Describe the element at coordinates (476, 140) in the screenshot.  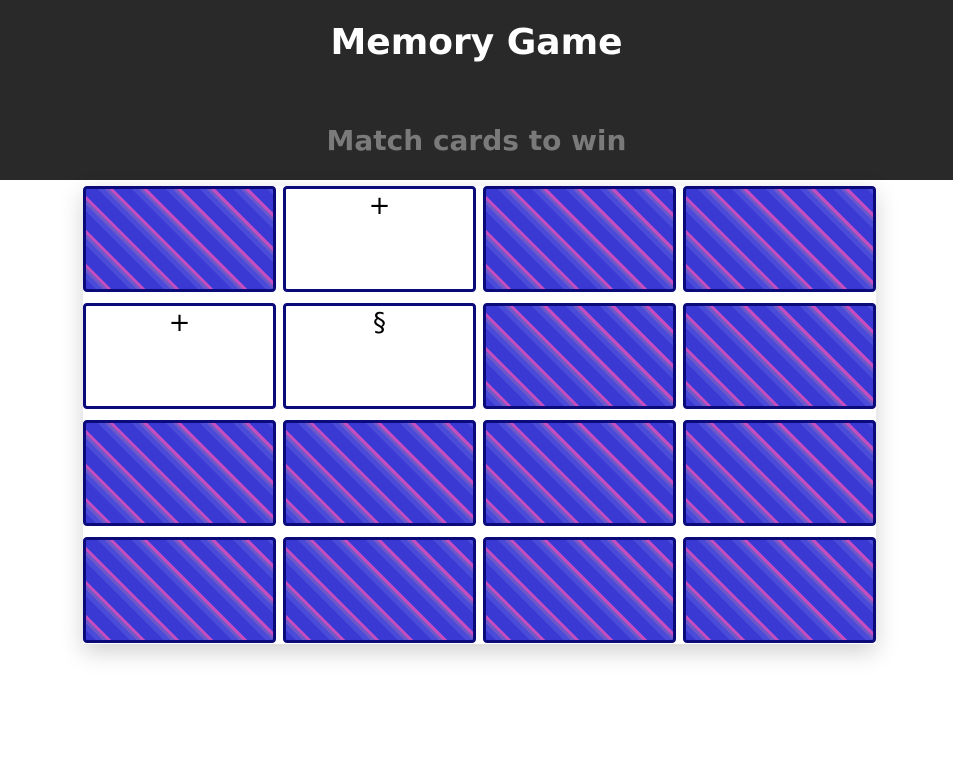
I see `game-subtitle: Match cards to win` at that location.